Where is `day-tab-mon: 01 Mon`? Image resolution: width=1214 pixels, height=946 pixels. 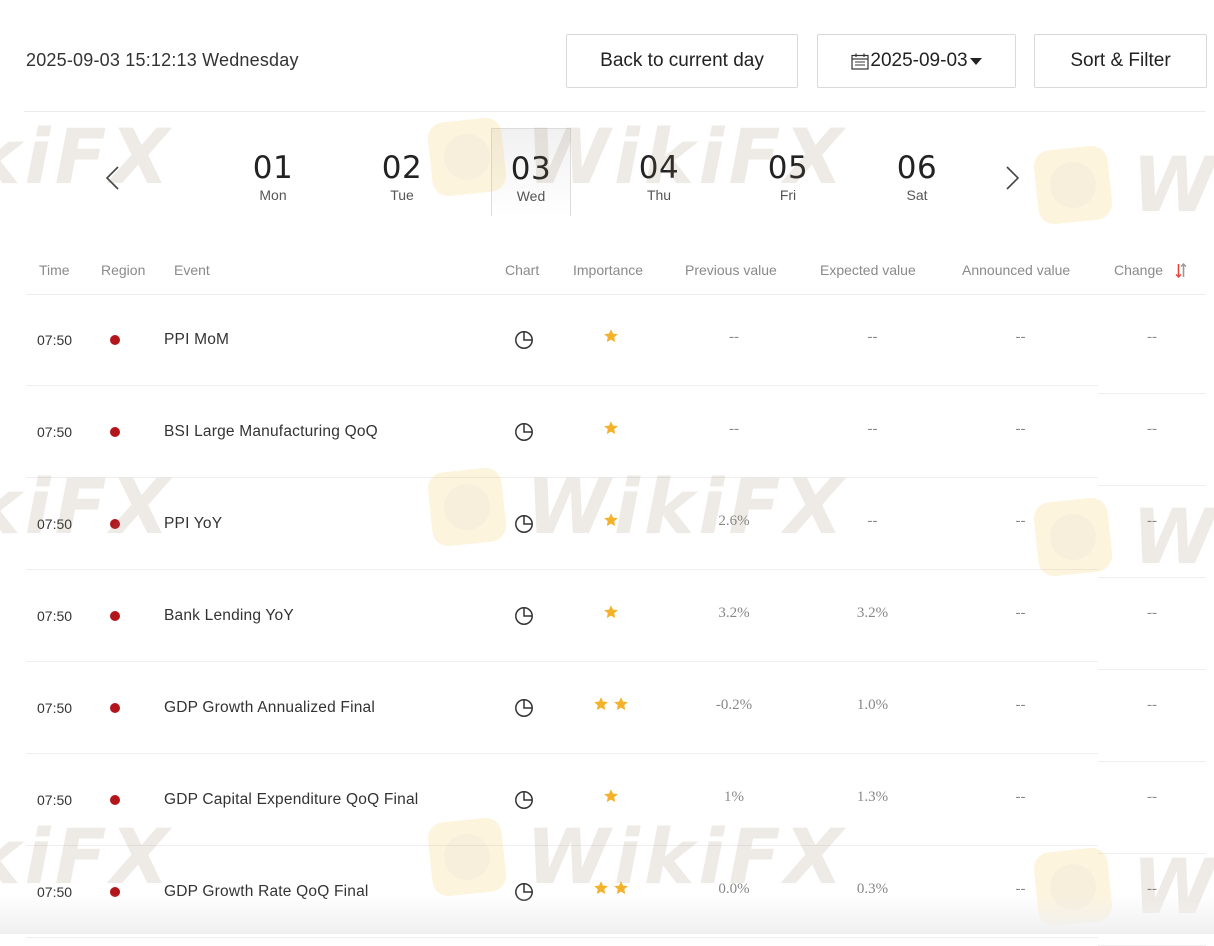
day-tab-mon: 01 Mon is located at coordinates (273, 172).